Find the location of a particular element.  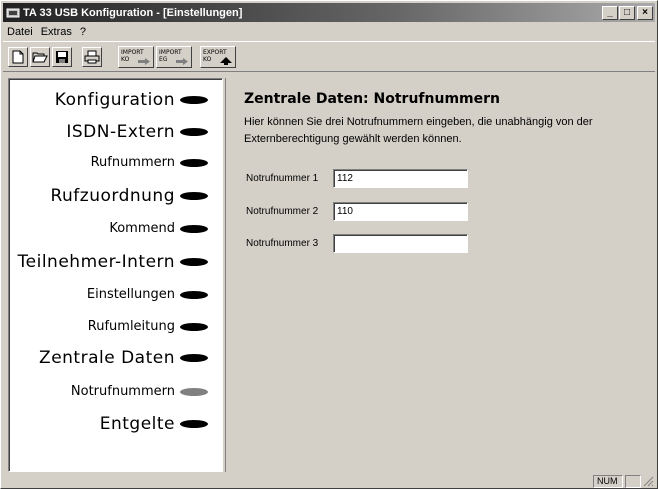

maximize-button: □ is located at coordinates (627, 12).